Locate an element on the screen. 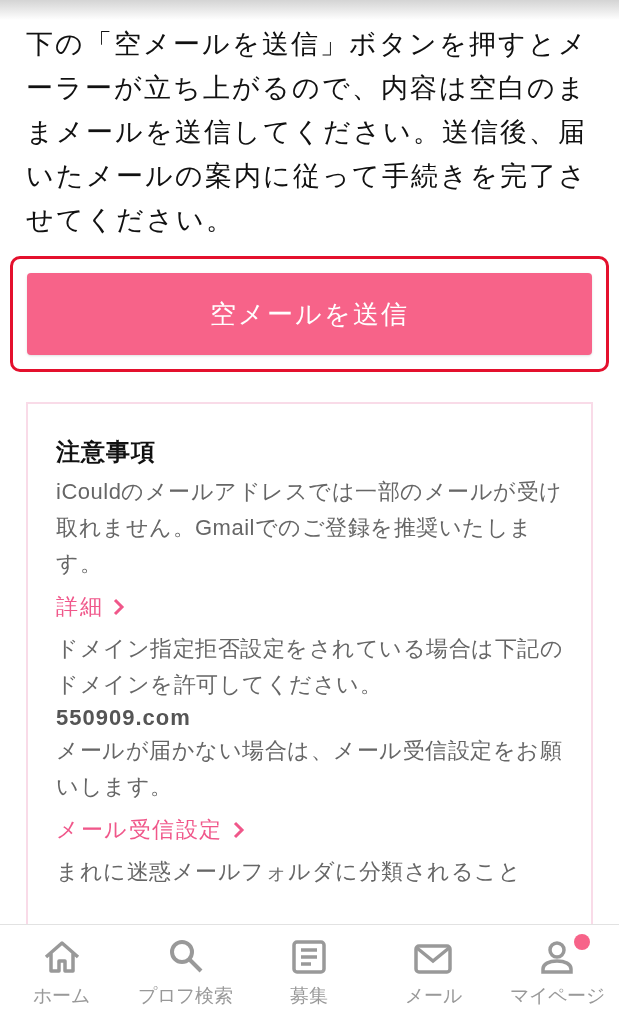  home-icon is located at coordinates (61, 957).